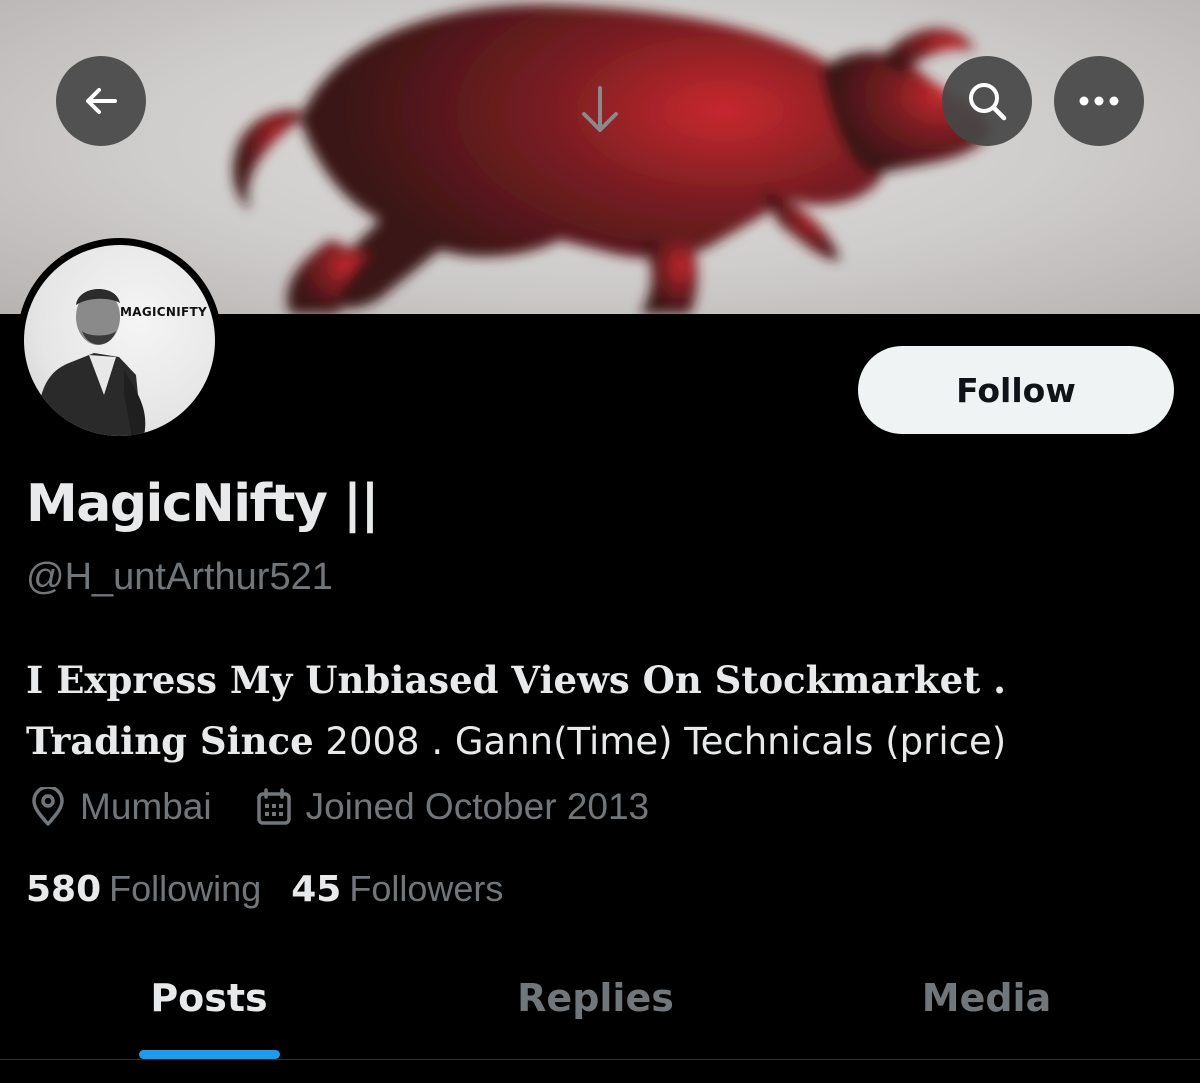 The image size is (1200, 1083). I want to click on following-label: Following, so click(185, 888).